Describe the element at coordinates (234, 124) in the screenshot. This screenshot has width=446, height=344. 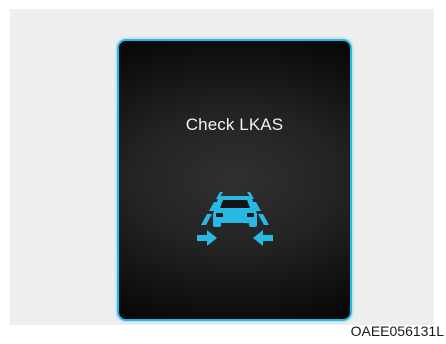
I see `warning-message: Check LKAS` at that location.